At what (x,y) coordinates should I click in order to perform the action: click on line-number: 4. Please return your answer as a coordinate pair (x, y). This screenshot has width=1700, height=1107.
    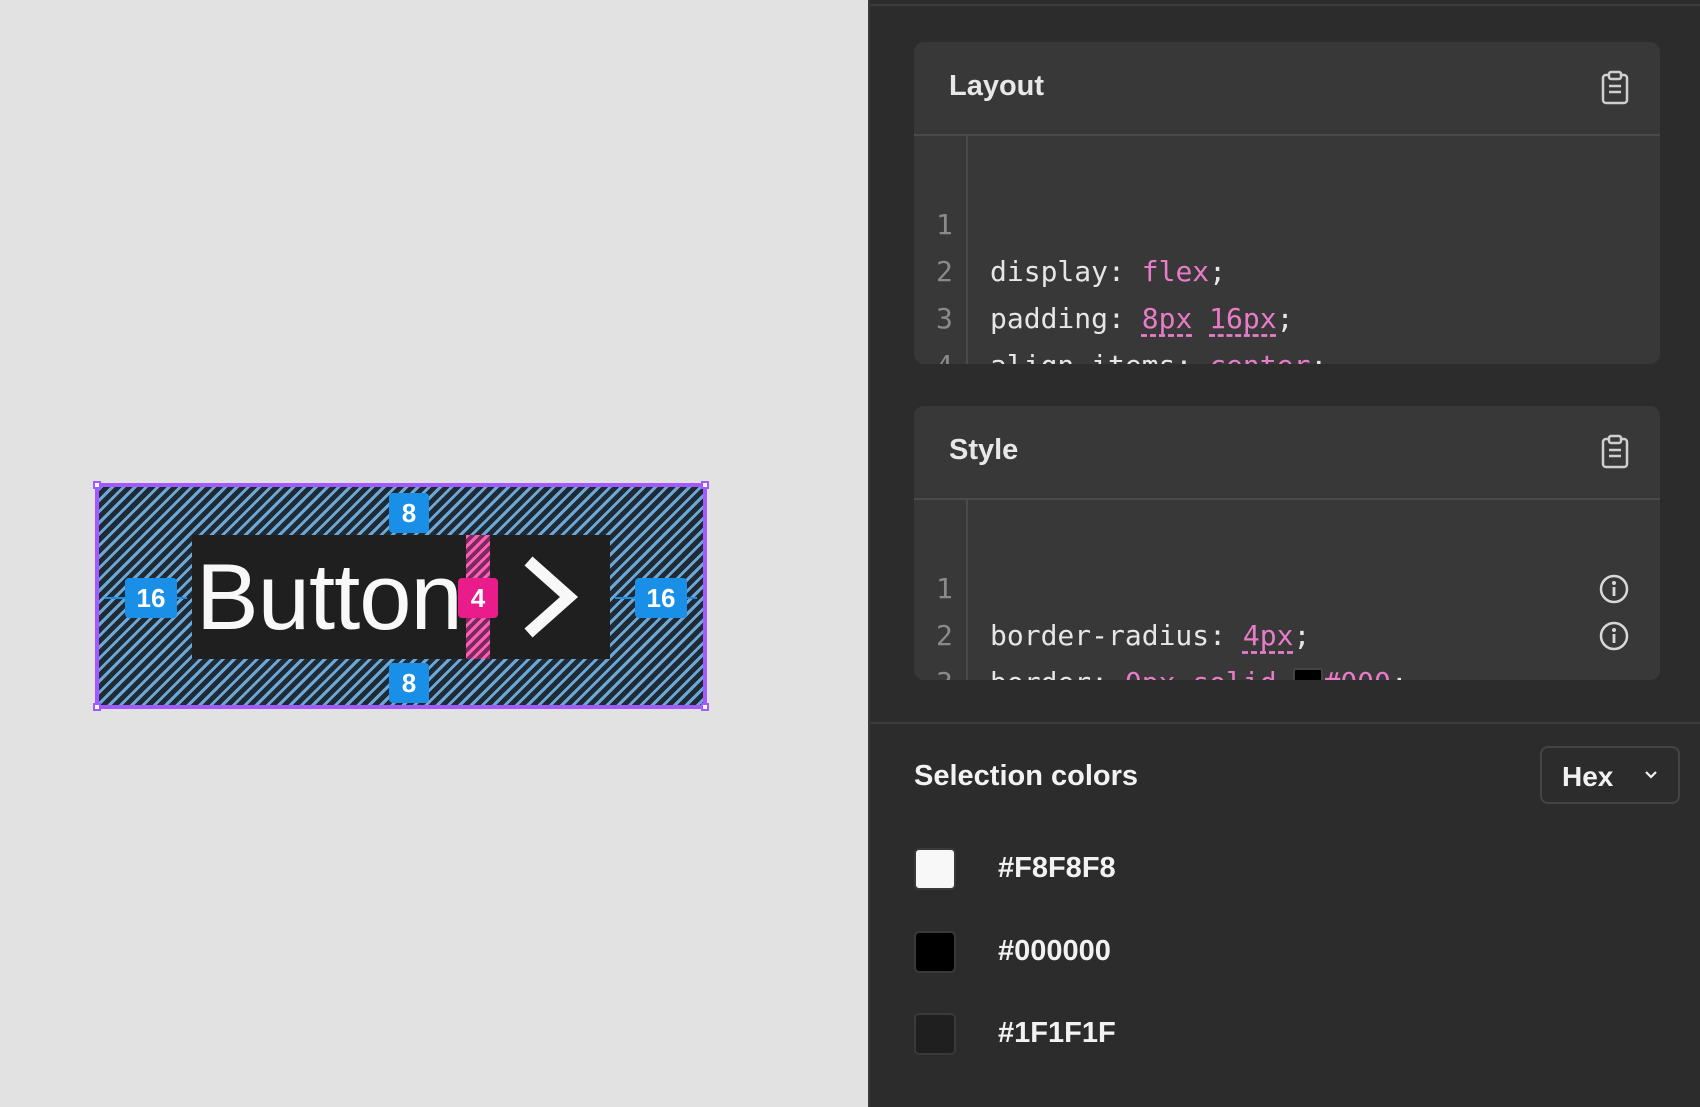
    Looking at the image, I should click on (946, 353).